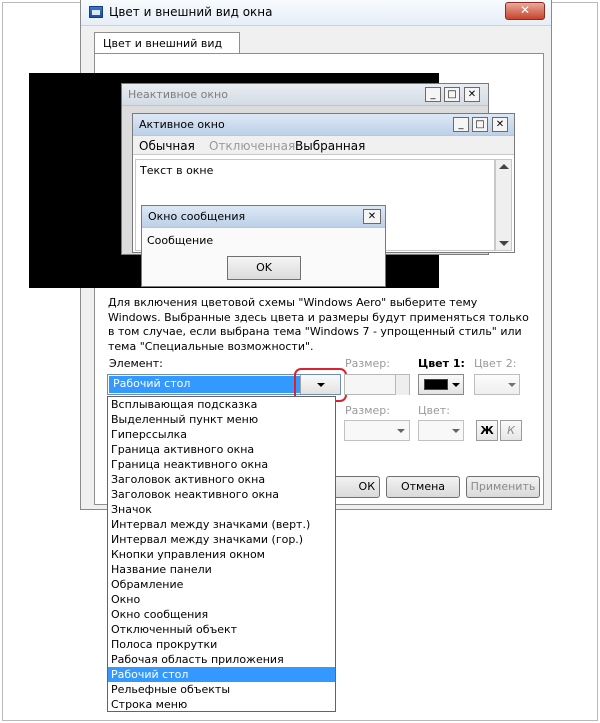 The image size is (600, 723). I want to click on active-title: Активное окно, so click(182, 124).